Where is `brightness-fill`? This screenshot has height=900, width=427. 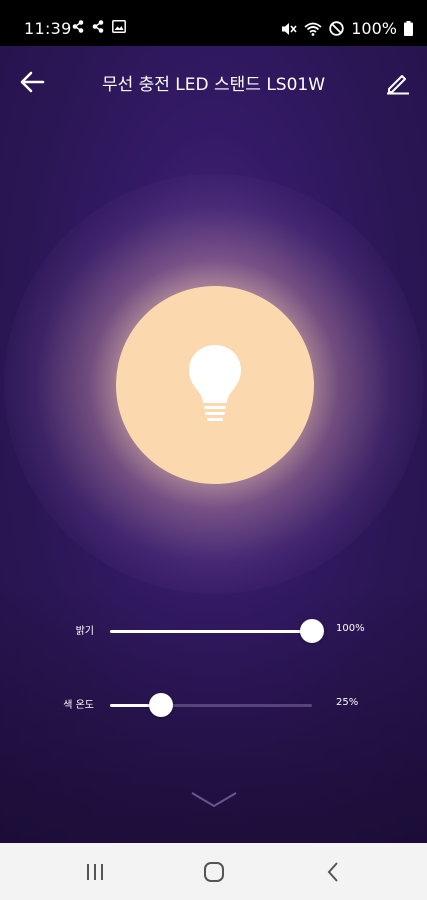 brightness-fill is located at coordinates (211, 631).